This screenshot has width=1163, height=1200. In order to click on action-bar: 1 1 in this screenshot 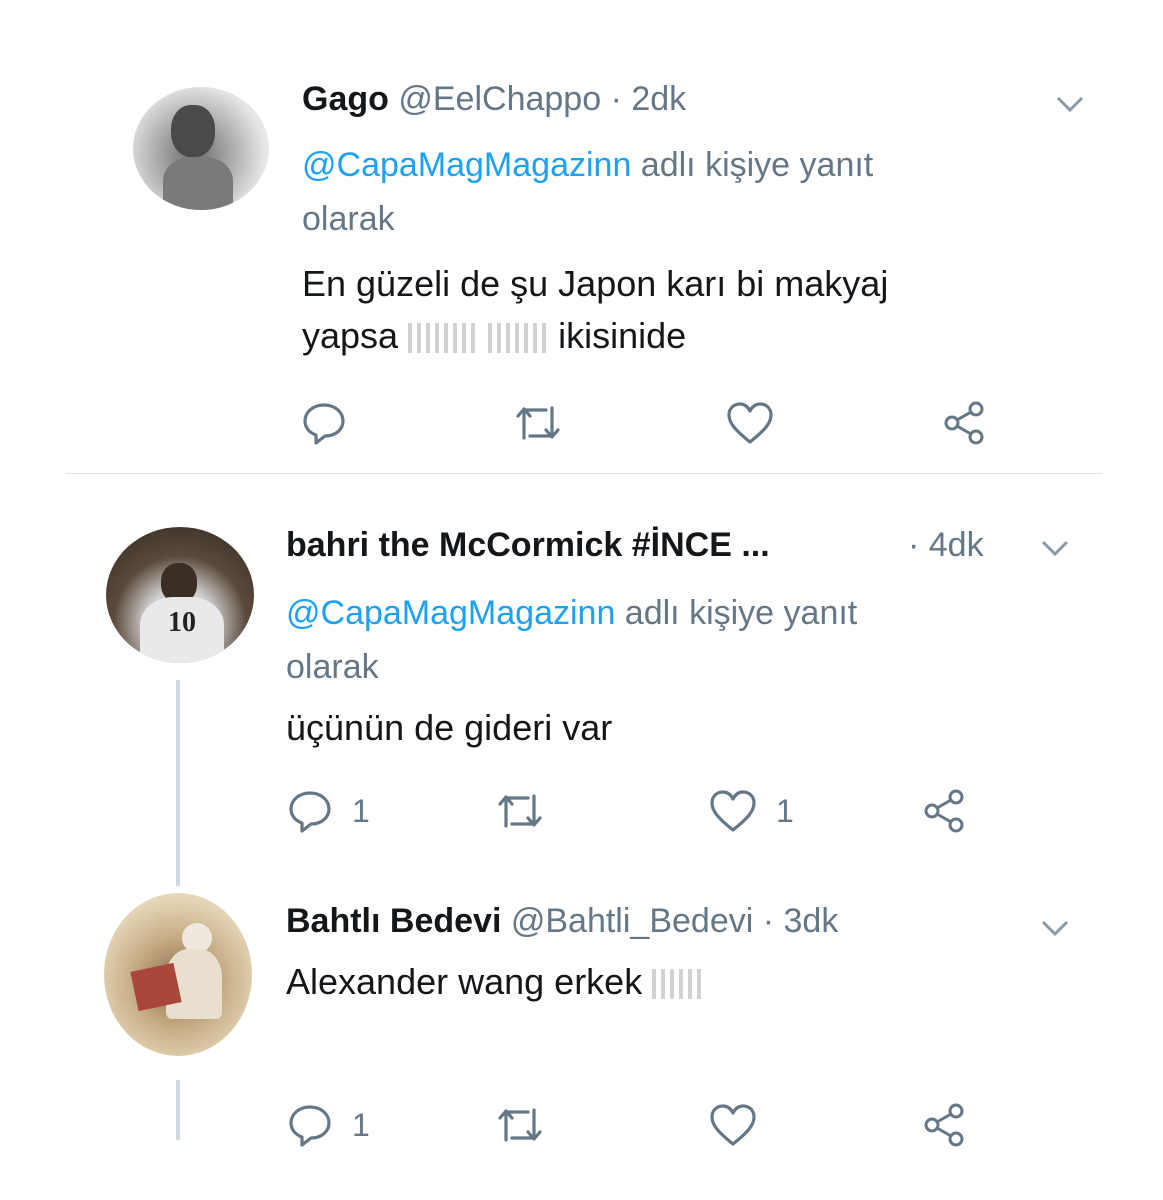, I will do `click(636, 813)`.